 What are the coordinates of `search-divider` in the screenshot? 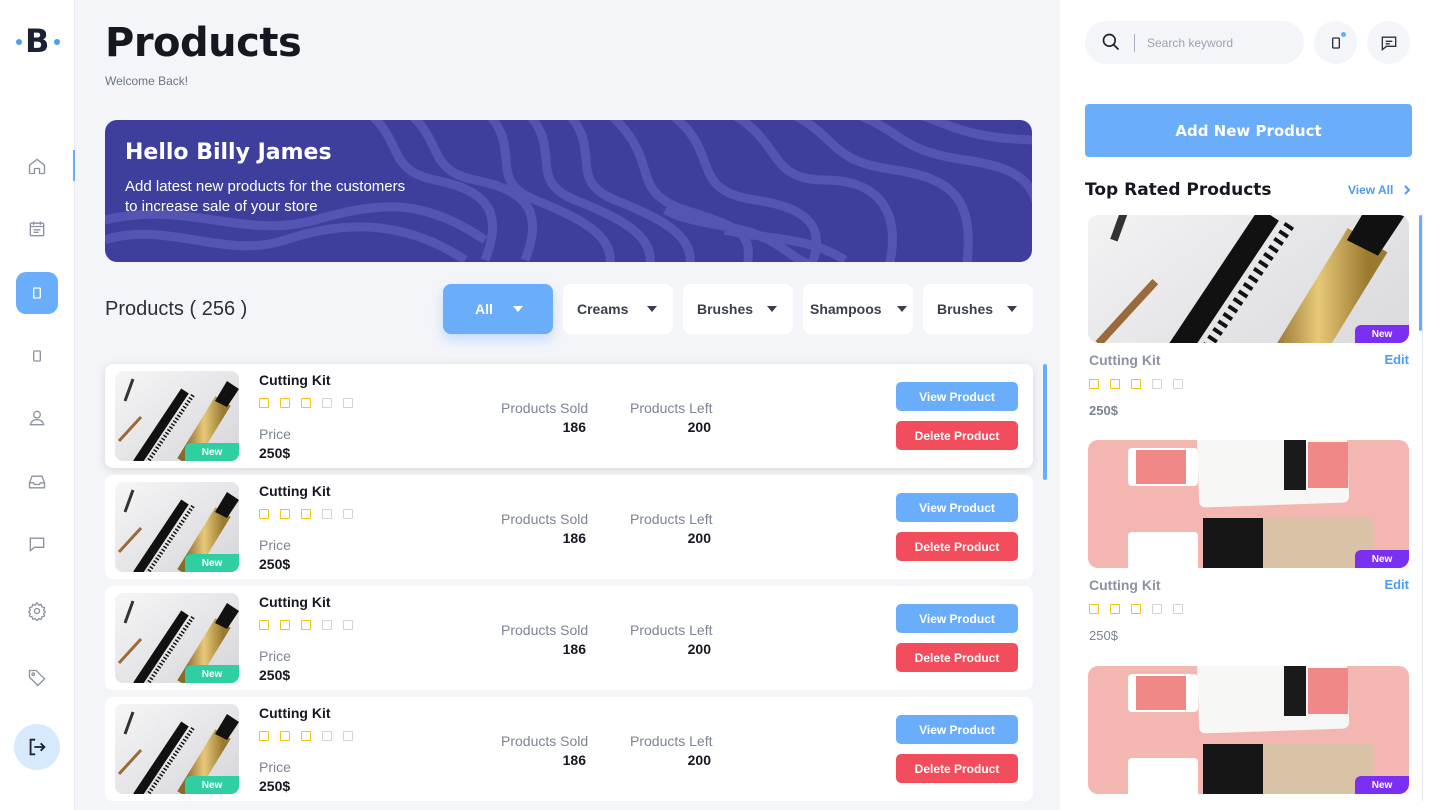 It's located at (1134, 43).